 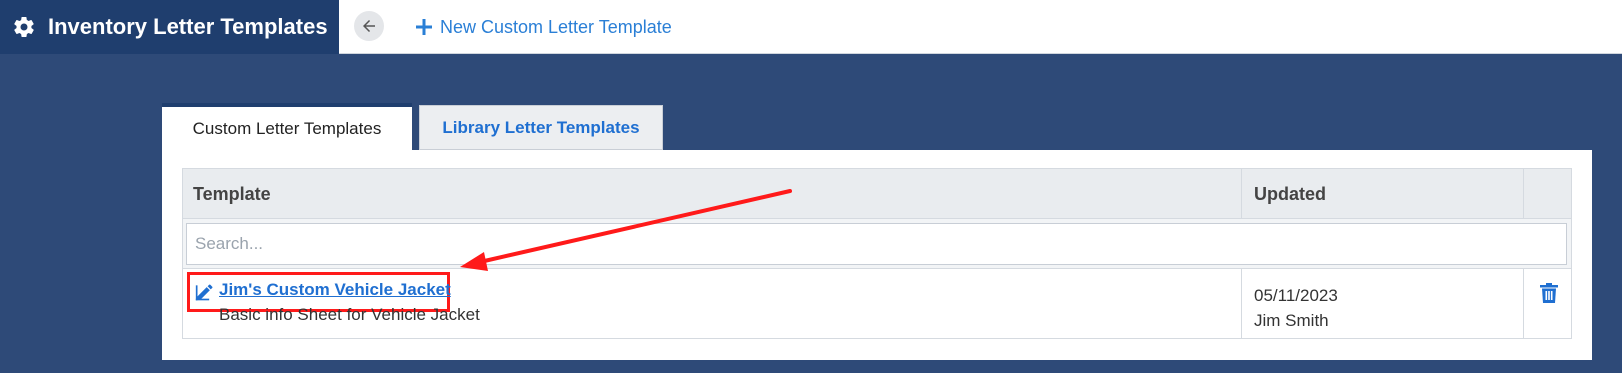 I want to click on updated-date: 05/11/2023, so click(x=1296, y=295).